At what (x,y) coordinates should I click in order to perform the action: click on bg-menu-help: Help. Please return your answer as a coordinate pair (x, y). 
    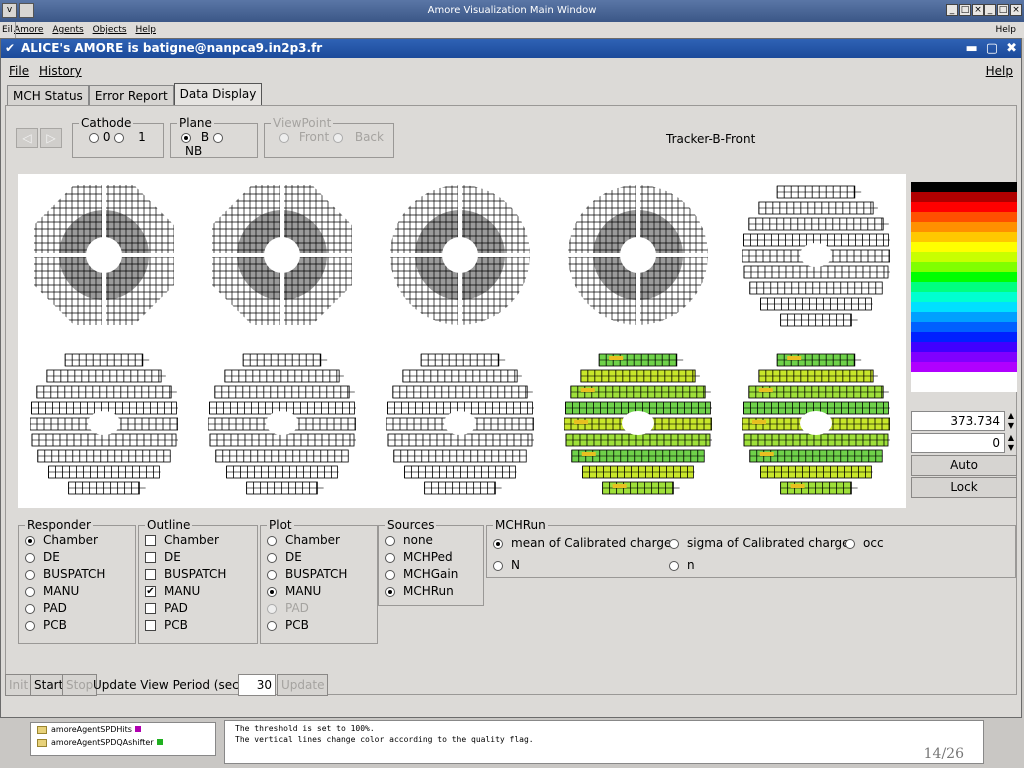
    Looking at the image, I should click on (145, 30).